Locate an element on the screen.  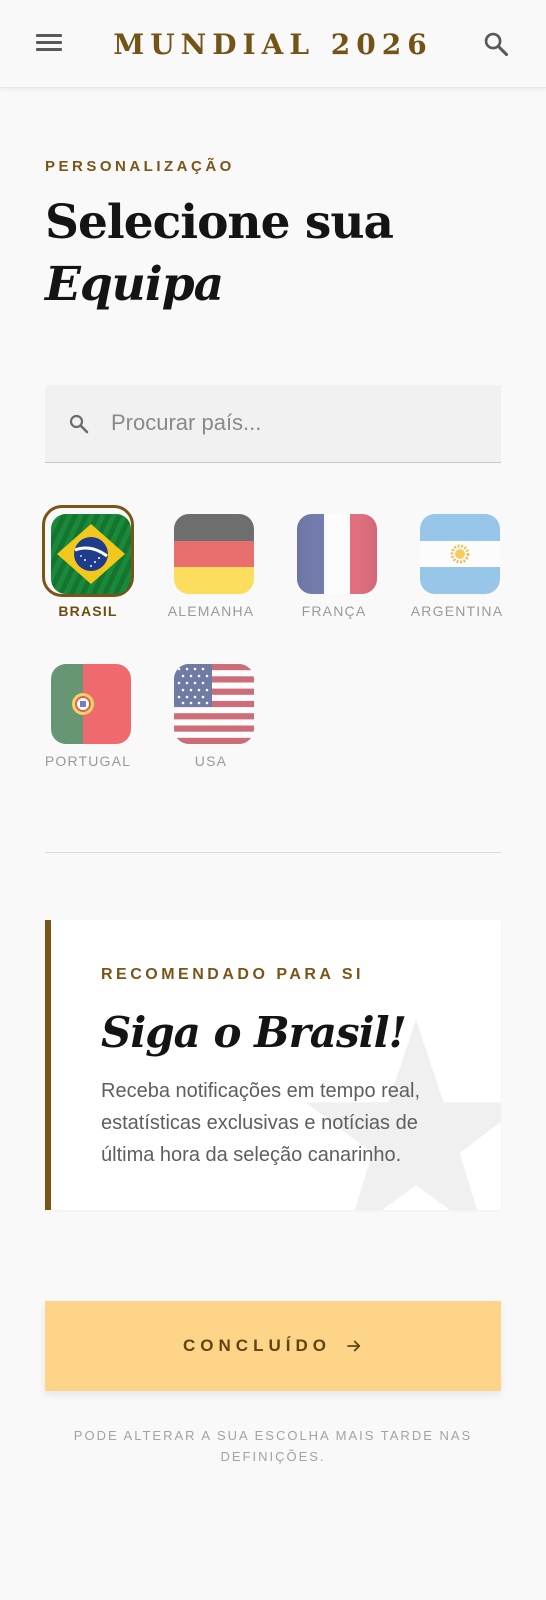
argentina-flag-icon is located at coordinates (460, 554).